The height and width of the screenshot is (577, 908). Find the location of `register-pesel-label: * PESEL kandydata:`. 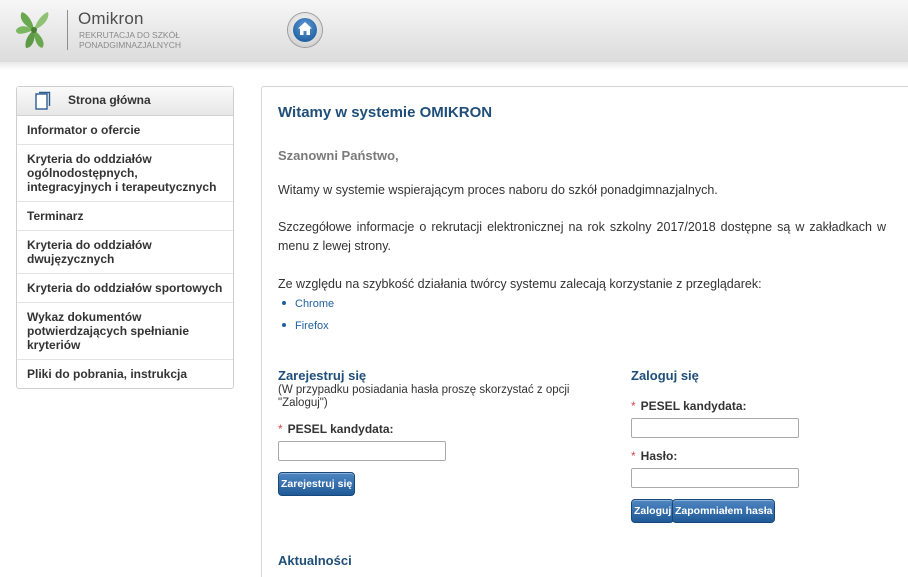

register-pesel-label: * PESEL kandydata: is located at coordinates (336, 429).